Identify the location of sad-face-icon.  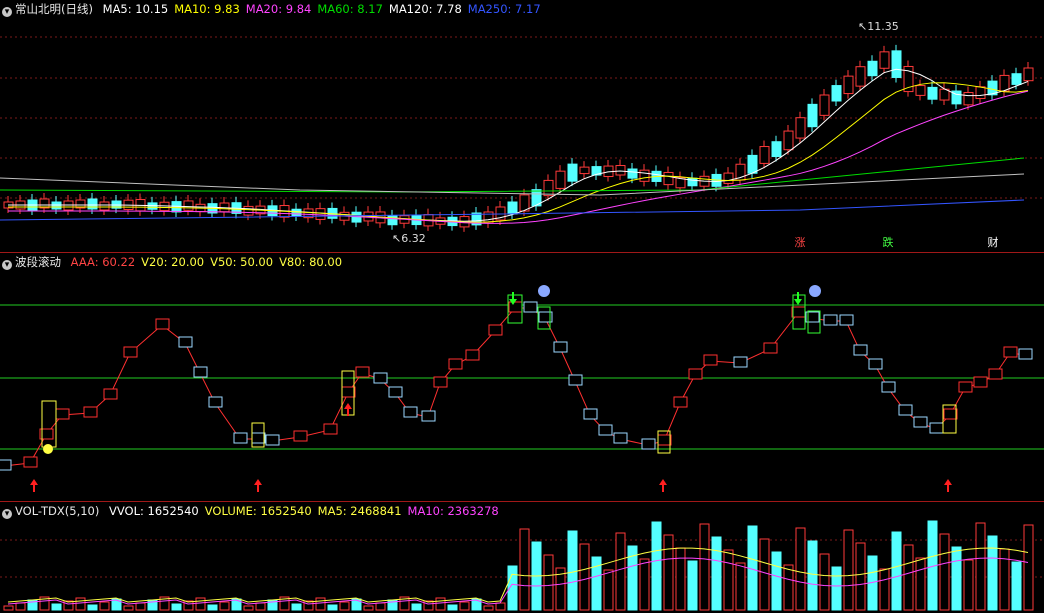
(815, 291).